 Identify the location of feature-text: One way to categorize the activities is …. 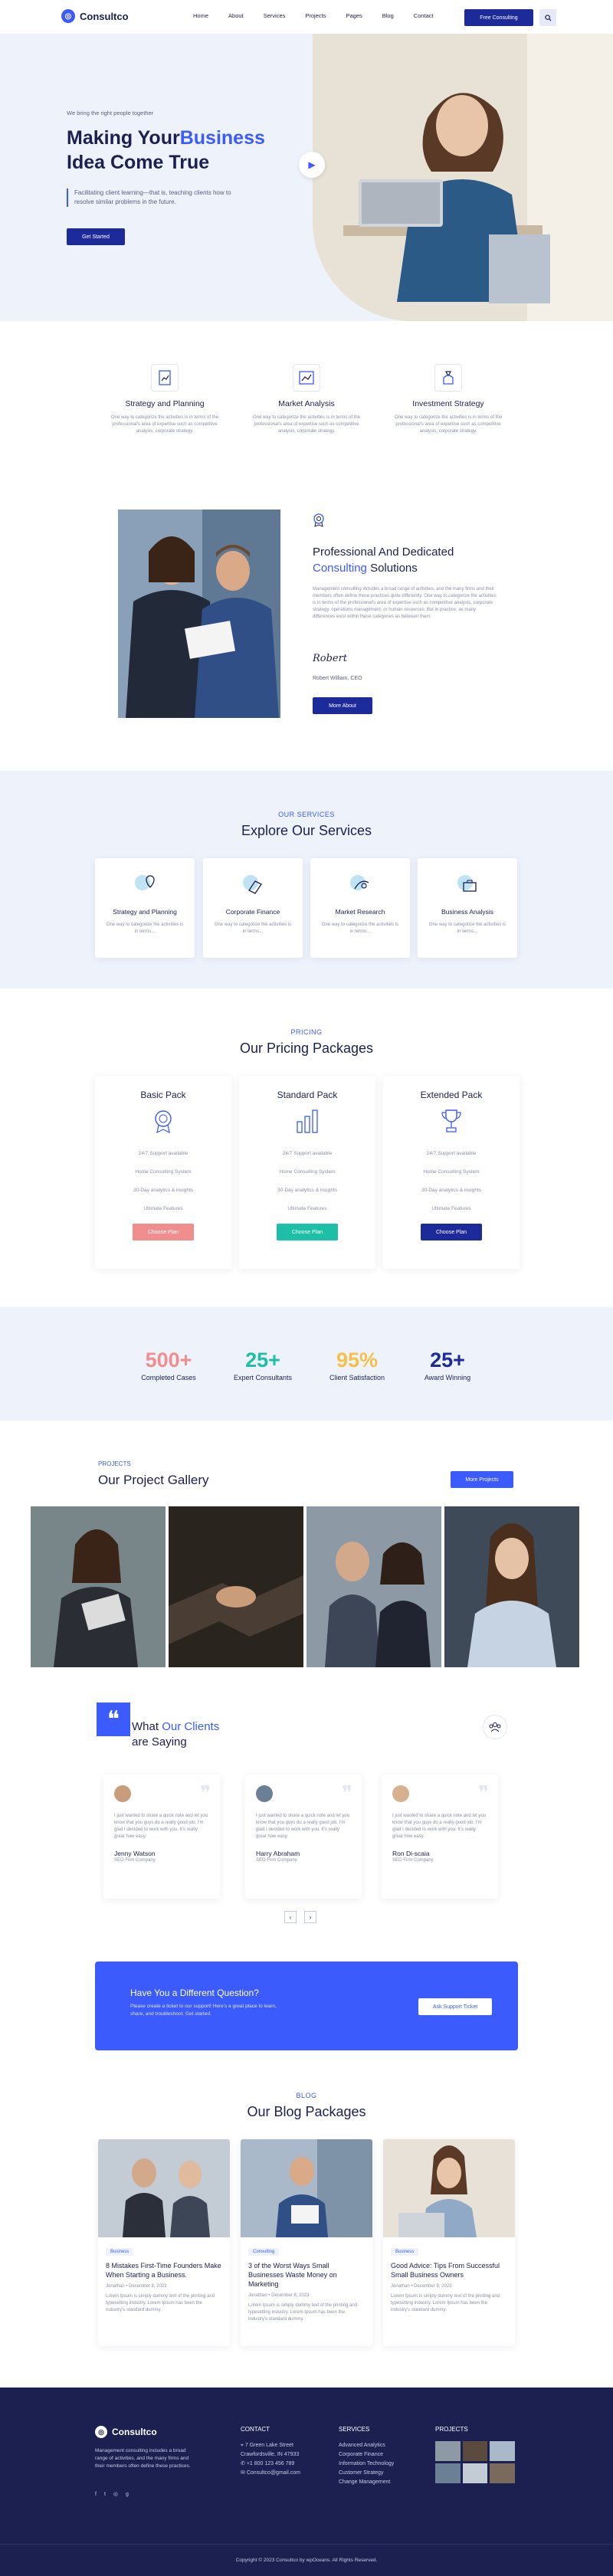
(448, 425).